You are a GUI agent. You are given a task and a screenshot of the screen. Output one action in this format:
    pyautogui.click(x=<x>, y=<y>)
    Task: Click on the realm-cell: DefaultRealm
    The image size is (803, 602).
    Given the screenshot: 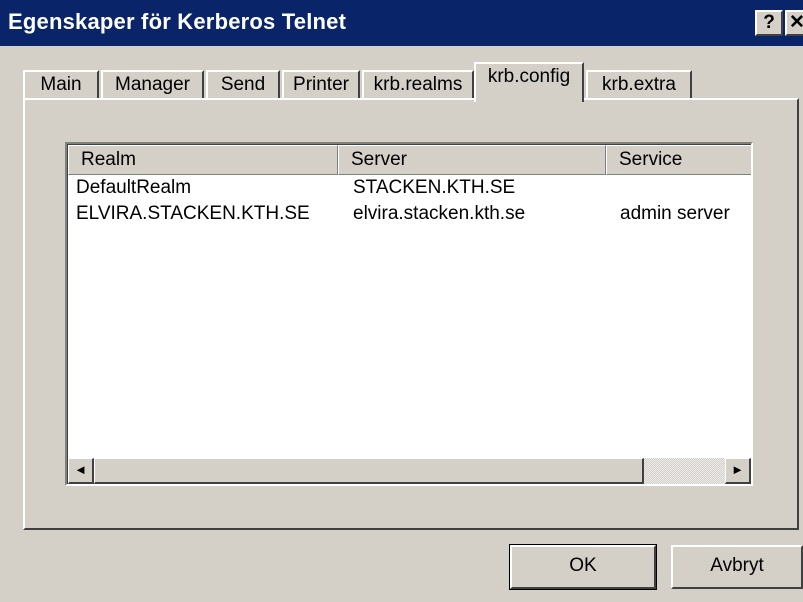 What is the action you would take?
    pyautogui.click(x=134, y=187)
    